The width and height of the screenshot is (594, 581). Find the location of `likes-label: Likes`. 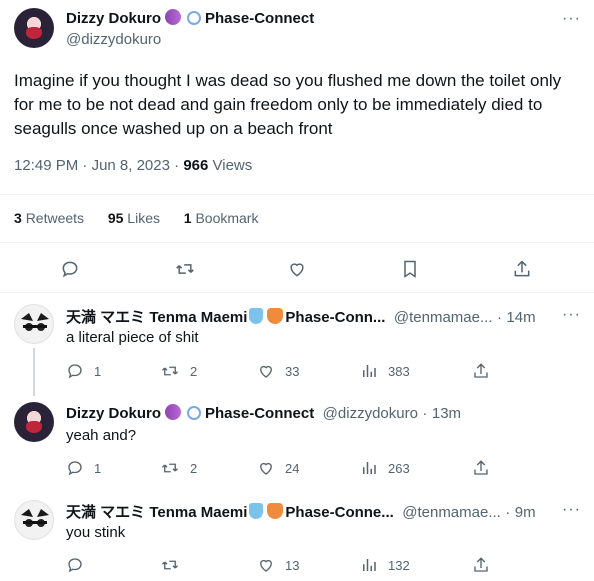

likes-label: Likes is located at coordinates (143, 218).